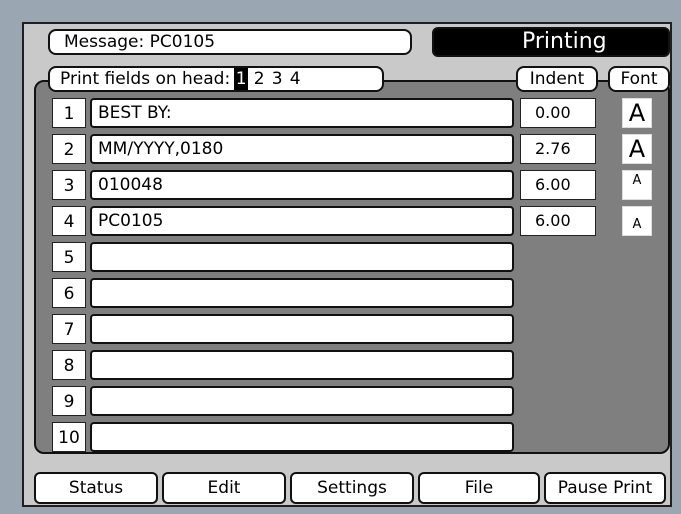 The width and height of the screenshot is (681, 514). Describe the element at coordinates (69, 365) in the screenshot. I see `row-number: 8` at that location.